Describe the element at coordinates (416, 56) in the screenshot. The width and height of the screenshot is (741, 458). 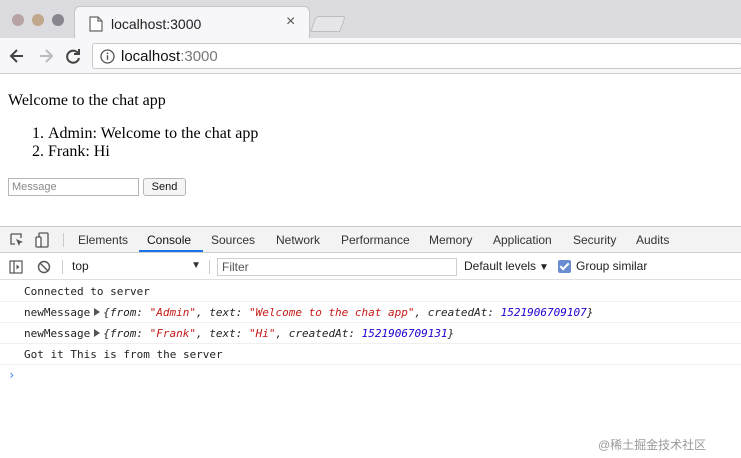
I see `address-bar: localhost:3000` at that location.